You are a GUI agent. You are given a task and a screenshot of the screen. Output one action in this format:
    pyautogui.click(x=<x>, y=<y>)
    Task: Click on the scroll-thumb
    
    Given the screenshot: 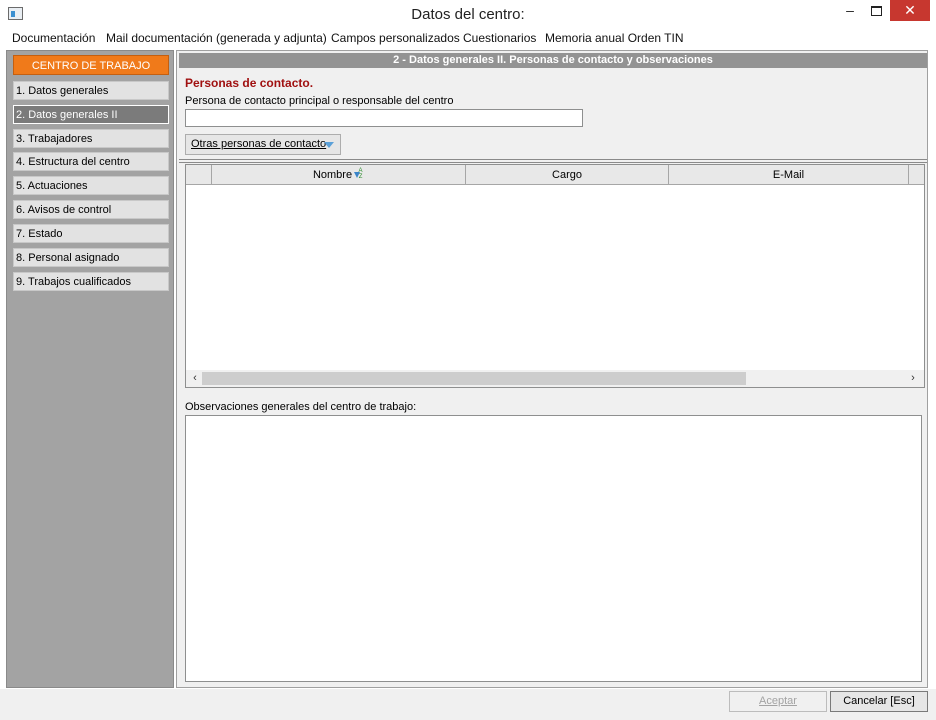 What is the action you would take?
    pyautogui.click(x=474, y=378)
    